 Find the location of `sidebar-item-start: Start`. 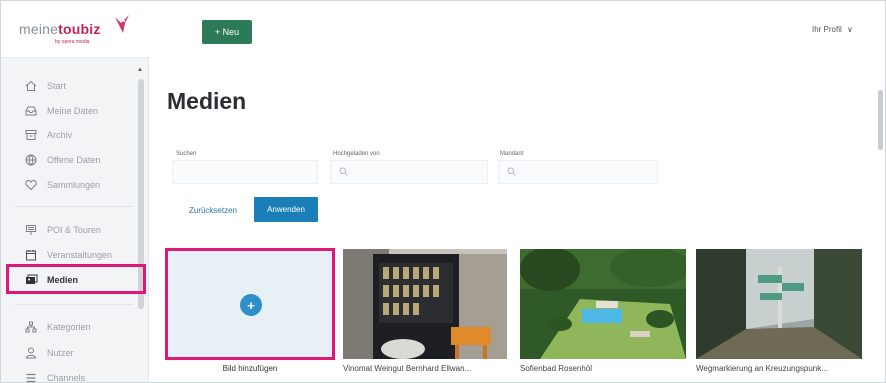

sidebar-item-start: Start is located at coordinates (67, 86).